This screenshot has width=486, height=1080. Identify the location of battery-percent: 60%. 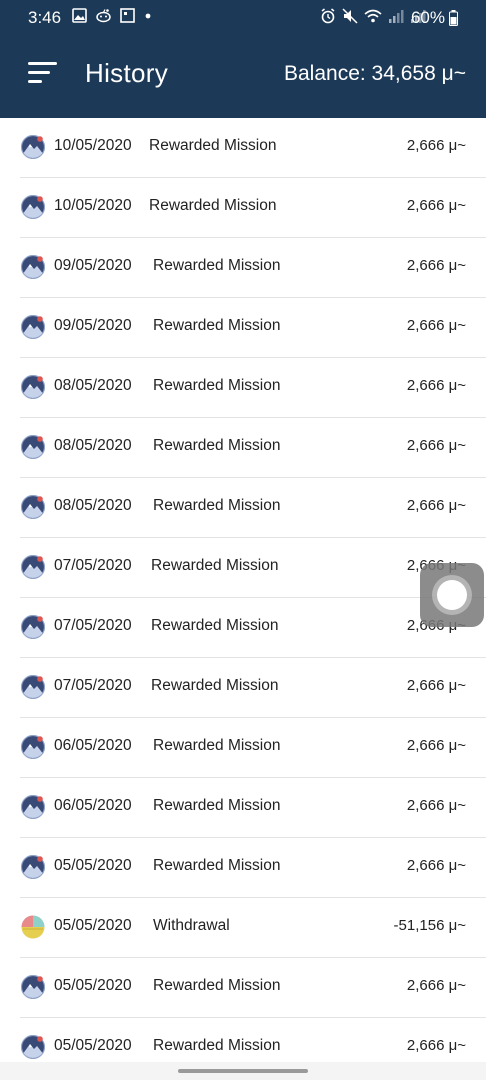
(427, 17).